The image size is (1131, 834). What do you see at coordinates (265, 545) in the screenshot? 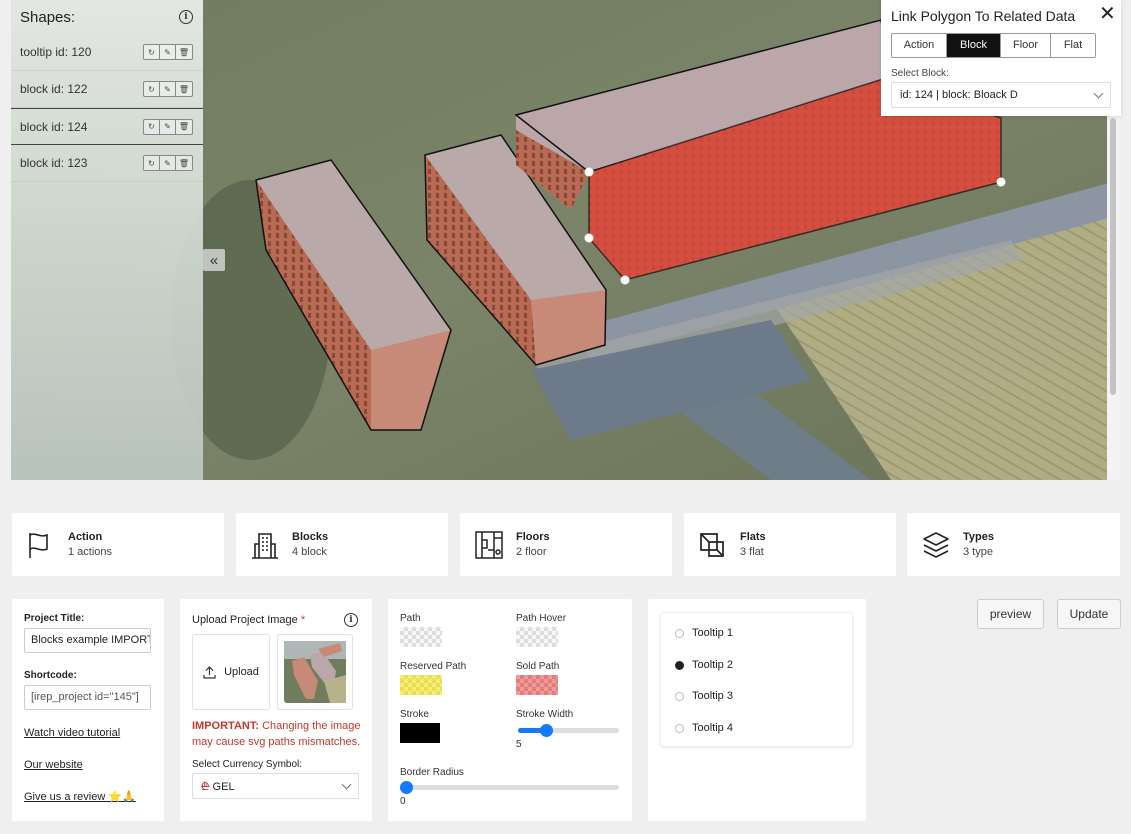
I see `building-icon` at bounding box center [265, 545].